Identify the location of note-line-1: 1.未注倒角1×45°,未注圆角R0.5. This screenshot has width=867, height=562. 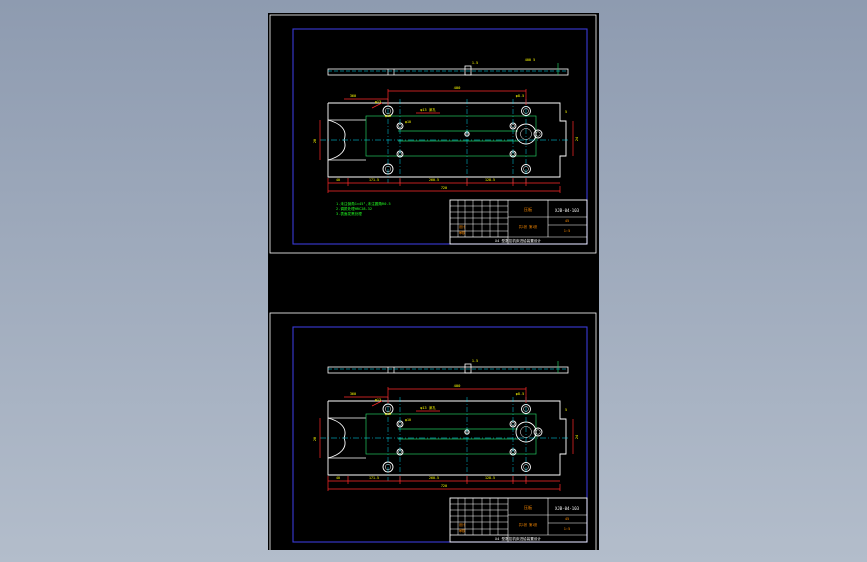
(363, 203).